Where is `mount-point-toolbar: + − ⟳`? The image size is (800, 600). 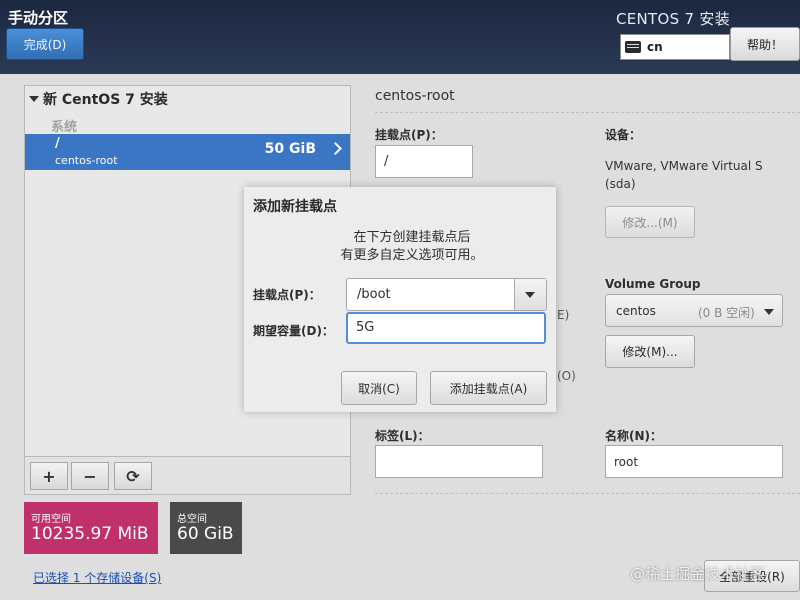 mount-point-toolbar: + − ⟳ is located at coordinates (187, 475).